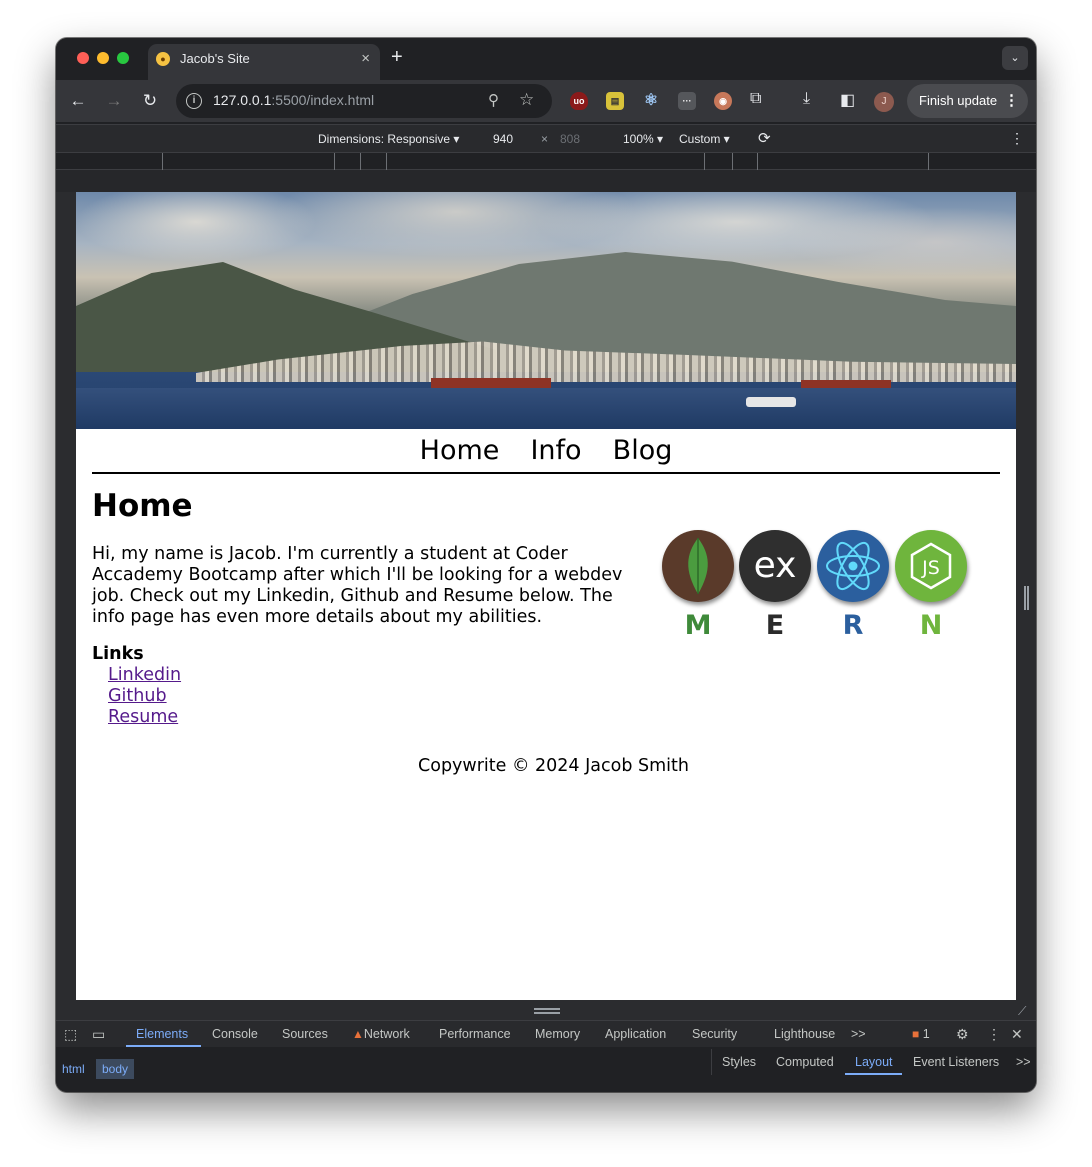 The width and height of the screenshot is (1092, 1167). Describe the element at coordinates (806, 99) in the screenshot. I see `download-icon: ⤓` at that location.